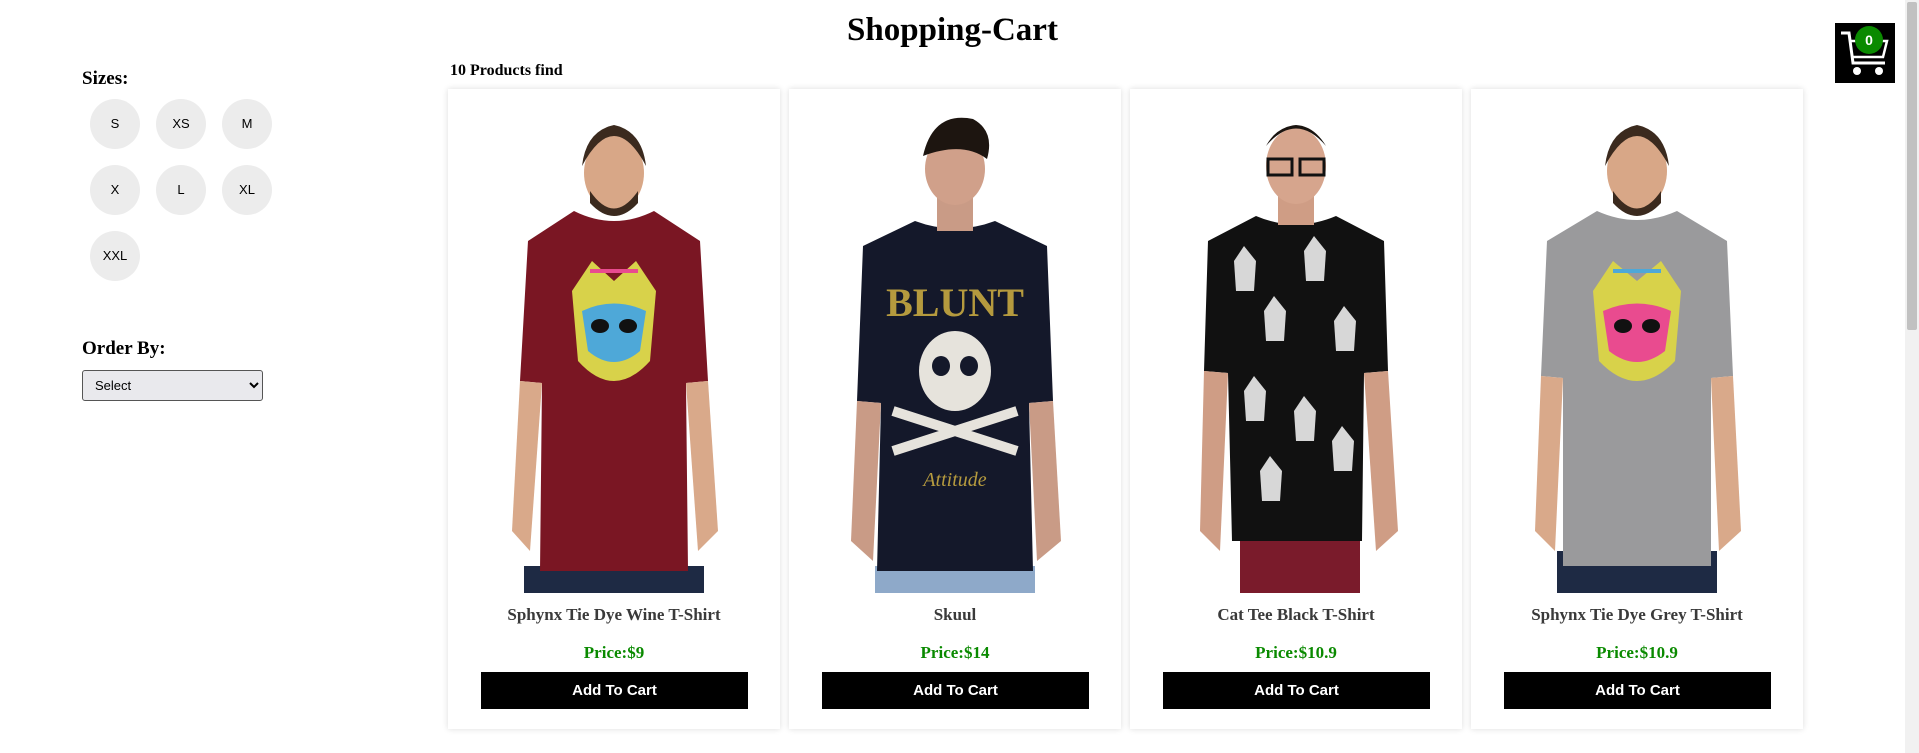  I want to click on size-button-l: L, so click(181, 190).